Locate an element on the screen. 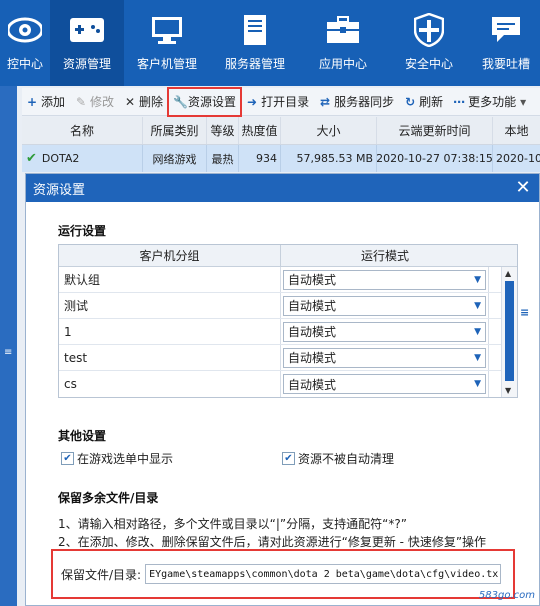 The width and height of the screenshot is (540, 606). run-table-header: 客户机分组 运行模式 is located at coordinates (288, 256).